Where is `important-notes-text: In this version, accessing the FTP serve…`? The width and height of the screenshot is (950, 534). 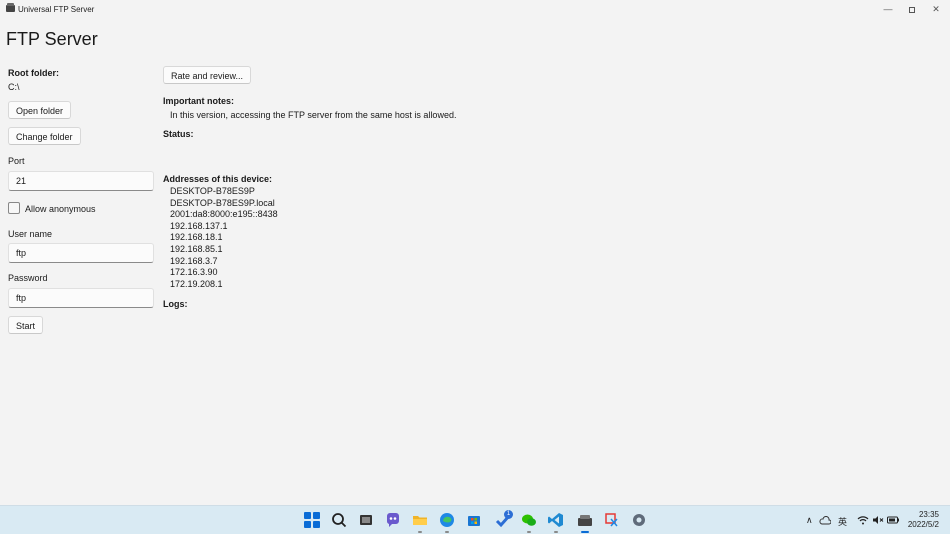
important-notes-text: In this version, accessing the FTP serve… is located at coordinates (313, 115).